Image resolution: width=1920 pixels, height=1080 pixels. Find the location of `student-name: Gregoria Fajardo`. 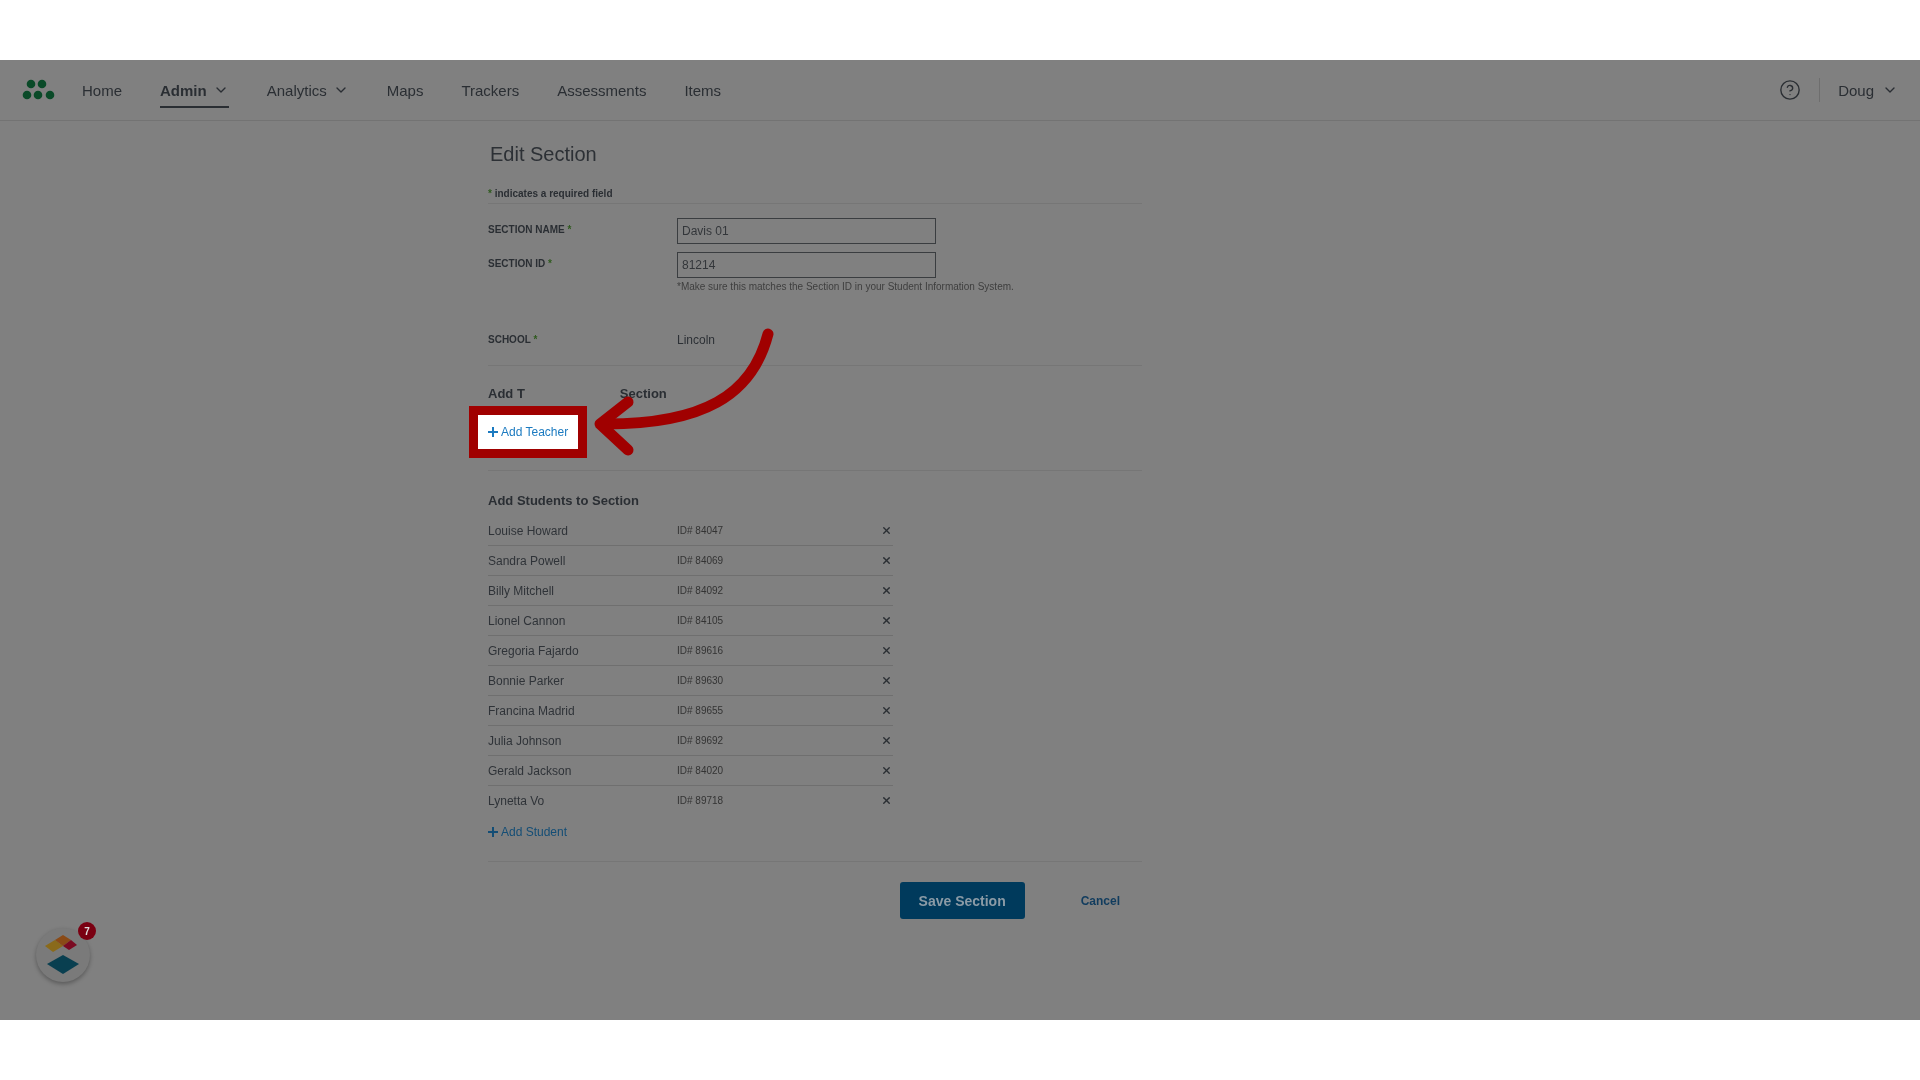

student-name: Gregoria Fajardo is located at coordinates (534, 650).